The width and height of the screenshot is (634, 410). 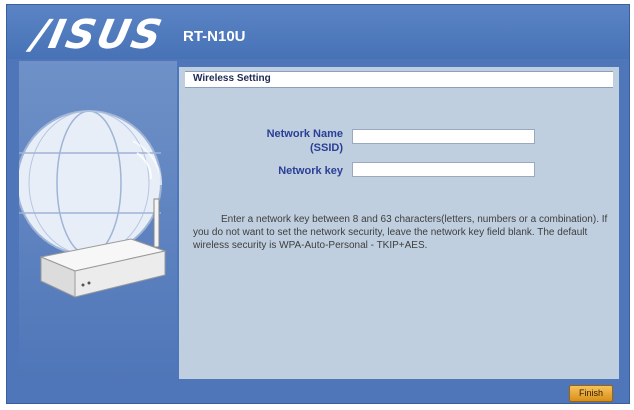 I want to click on ssid-label-line2: (SSID), so click(x=326, y=148).